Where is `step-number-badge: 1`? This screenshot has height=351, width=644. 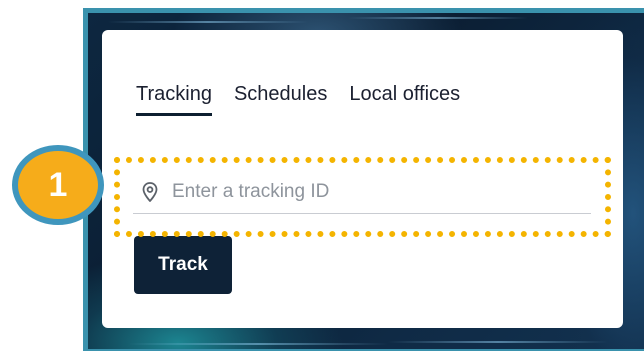
step-number-badge: 1 is located at coordinates (58, 185).